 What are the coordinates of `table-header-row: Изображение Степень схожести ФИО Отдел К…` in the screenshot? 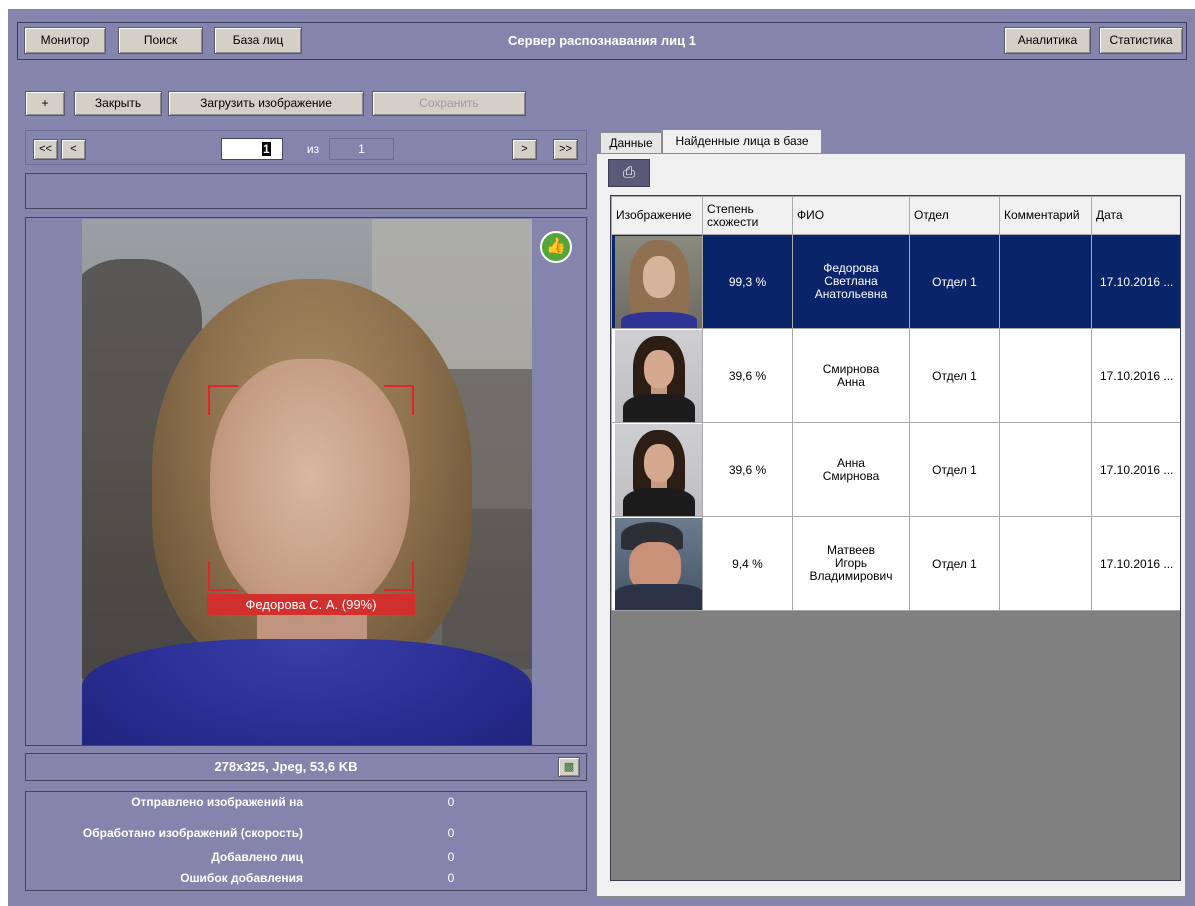 It's located at (895, 215).